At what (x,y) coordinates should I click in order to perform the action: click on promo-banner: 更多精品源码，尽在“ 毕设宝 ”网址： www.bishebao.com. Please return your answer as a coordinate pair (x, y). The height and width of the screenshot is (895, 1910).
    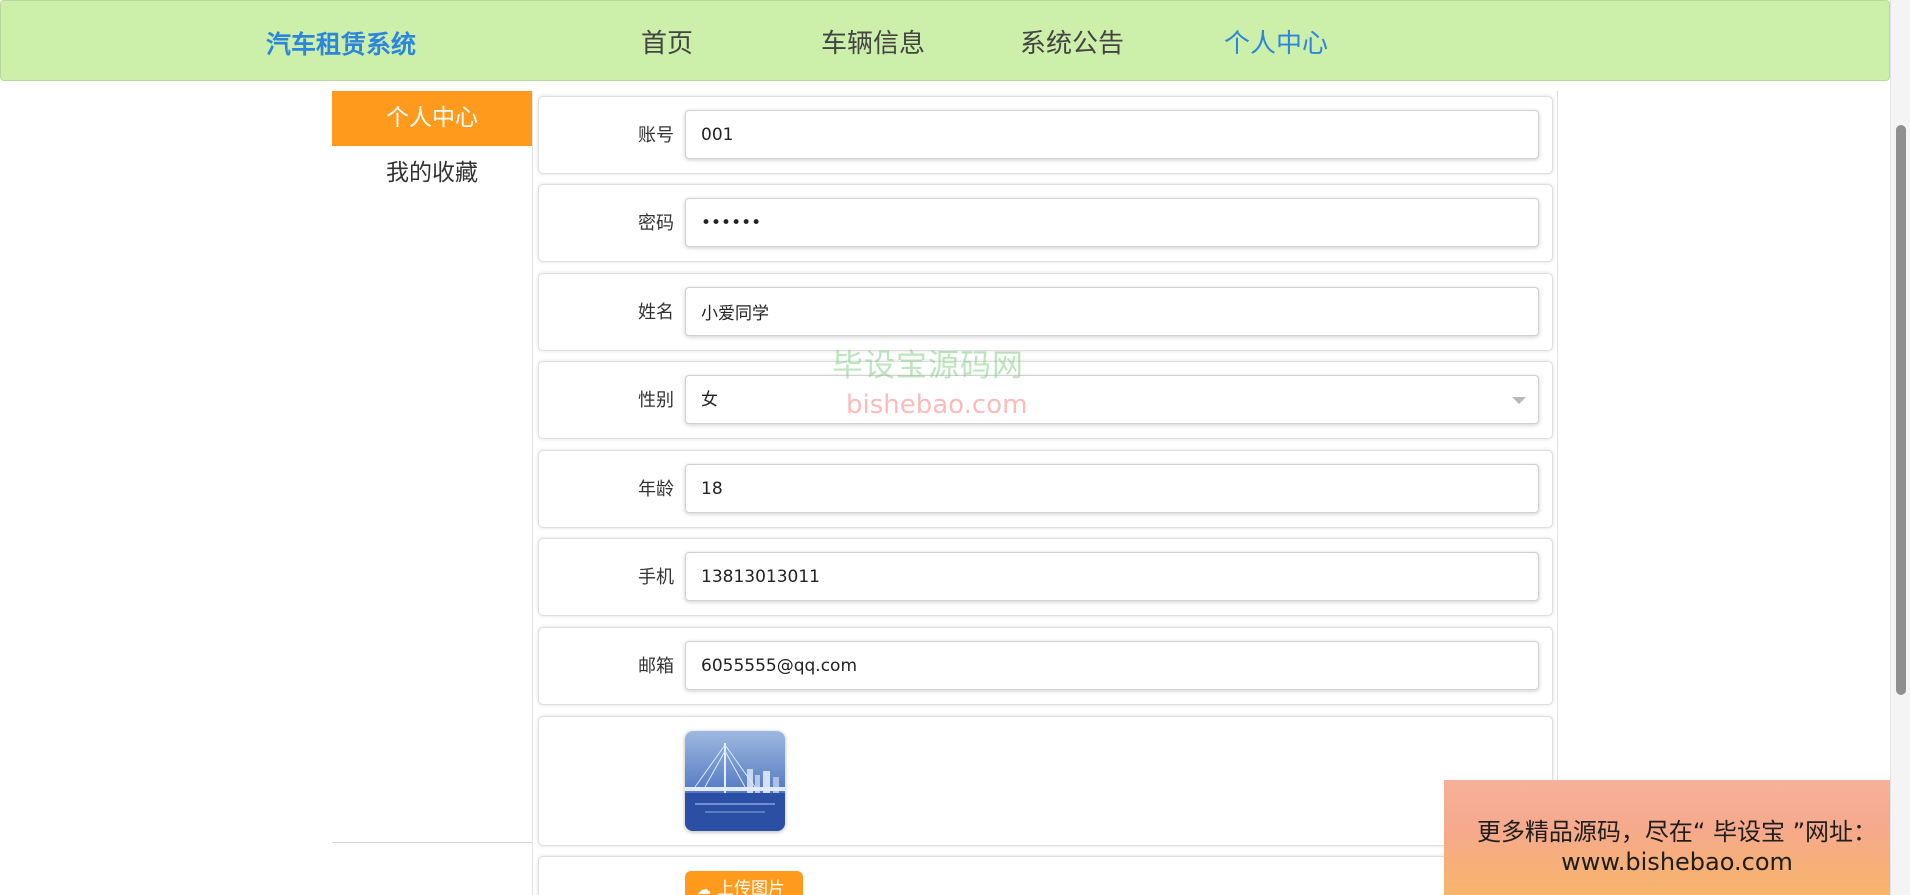
    Looking at the image, I should click on (1677, 837).